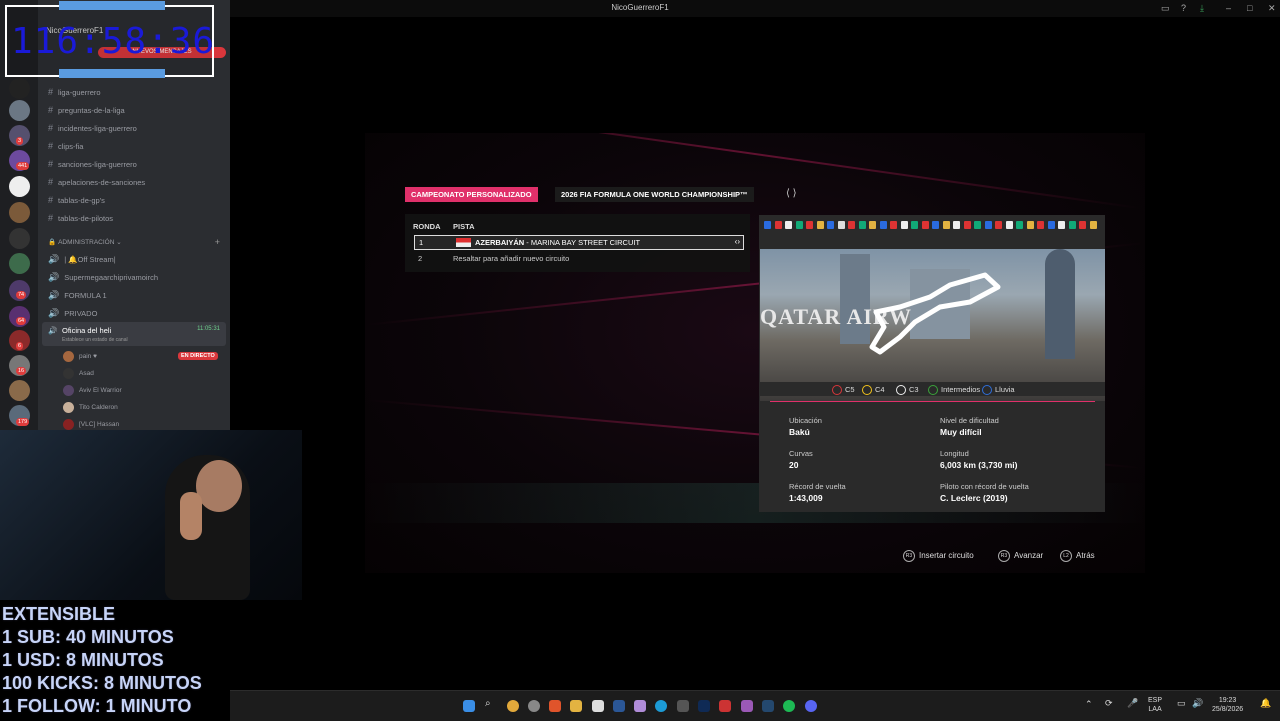 The image size is (1280, 721). I want to click on hint-insert: R3 Insertar circuito, so click(938, 556).